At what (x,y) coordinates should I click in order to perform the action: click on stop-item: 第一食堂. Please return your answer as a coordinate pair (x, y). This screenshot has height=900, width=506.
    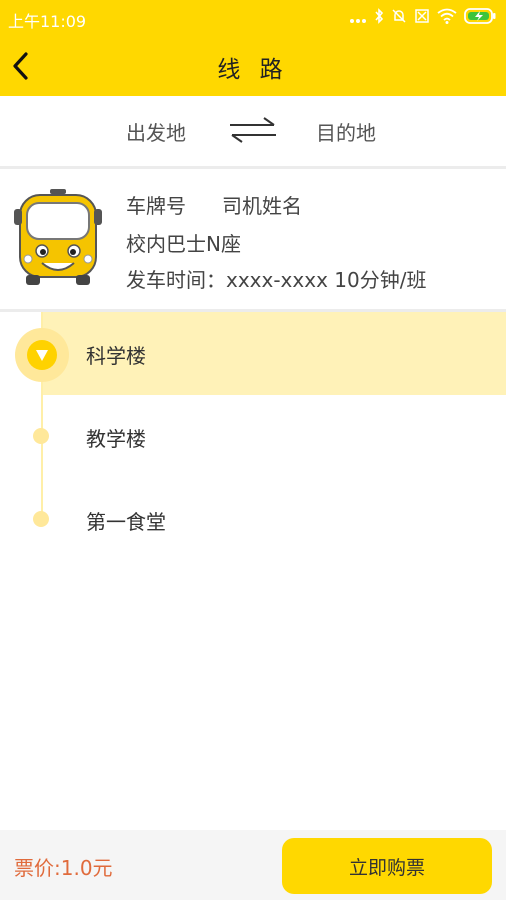
    Looking at the image, I should click on (253, 519).